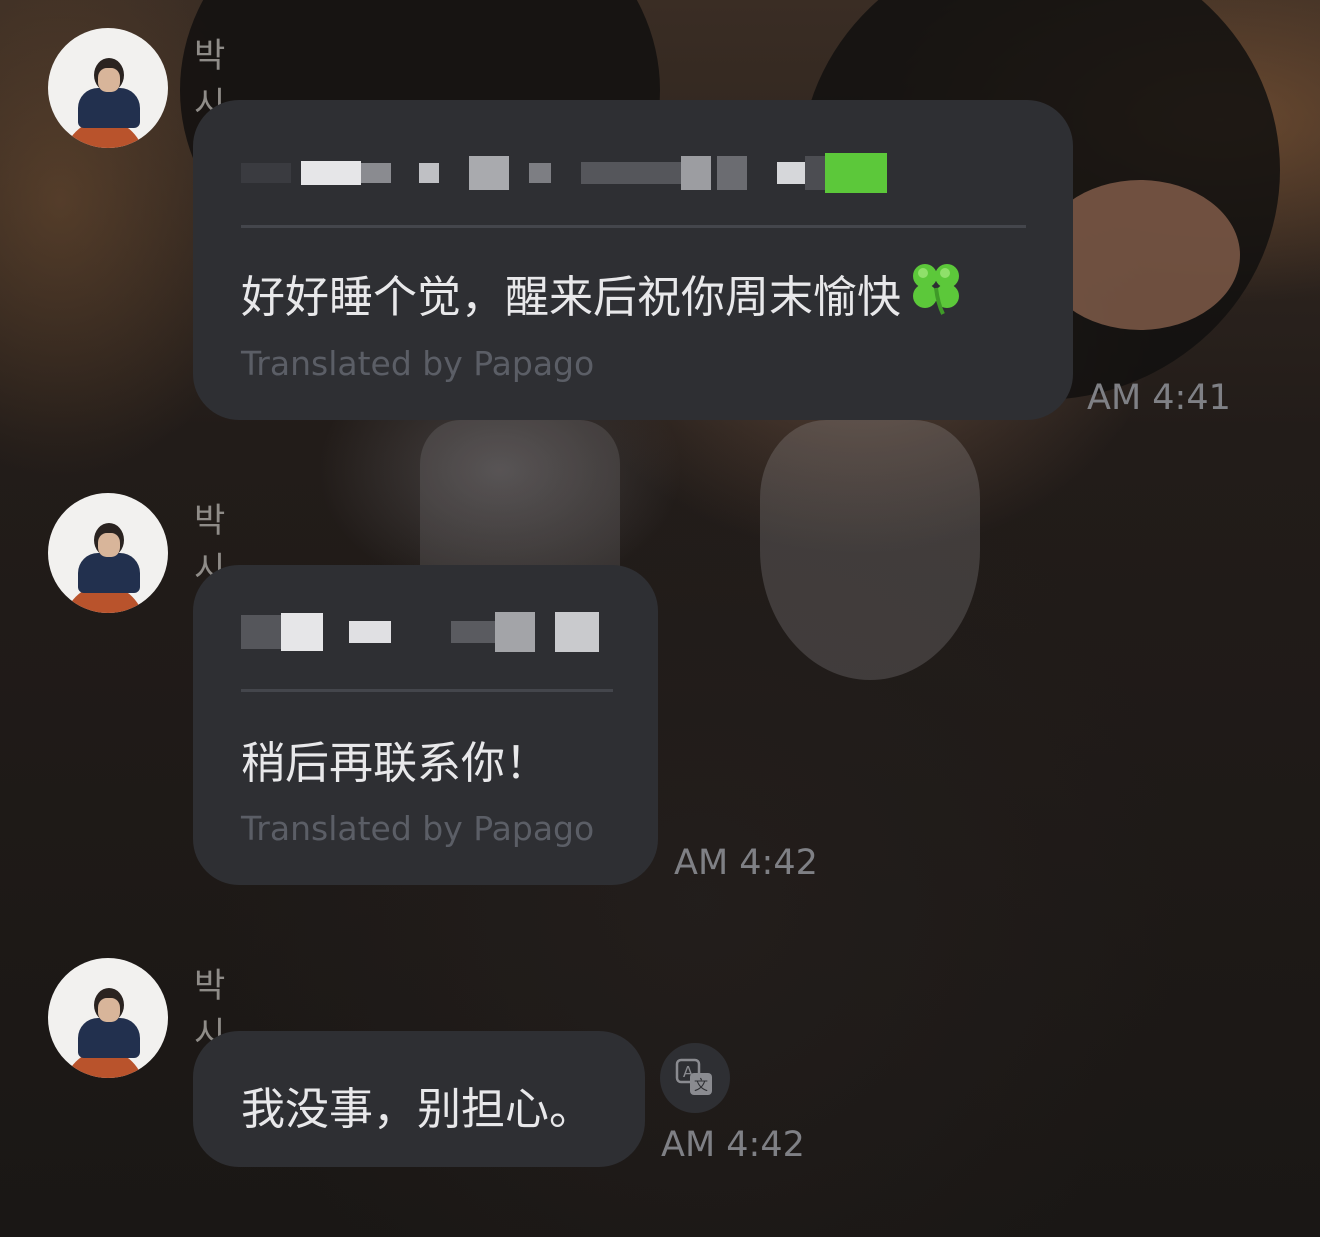 This screenshot has width=1320, height=1237. I want to click on translate-button: A 文, so click(695, 1078).